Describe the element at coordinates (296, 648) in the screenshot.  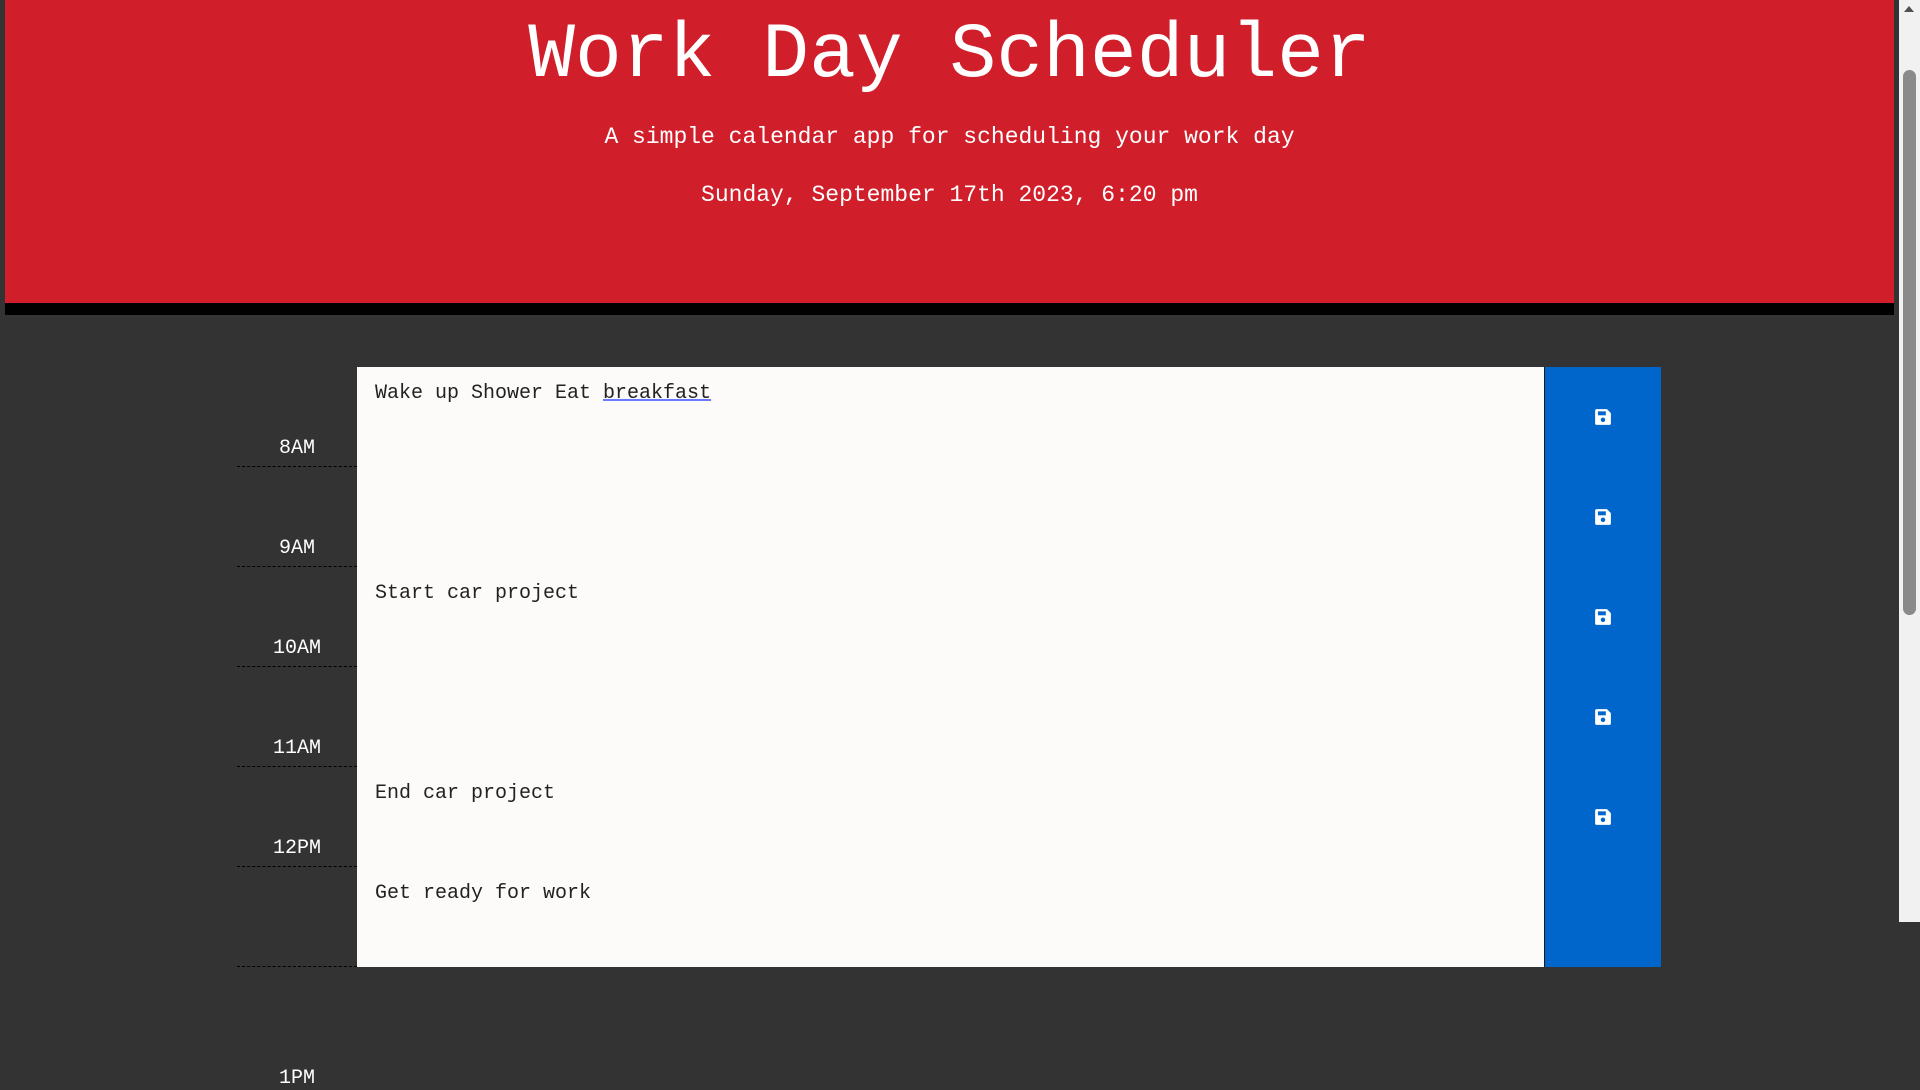
I see `hour-text: 10AM` at that location.